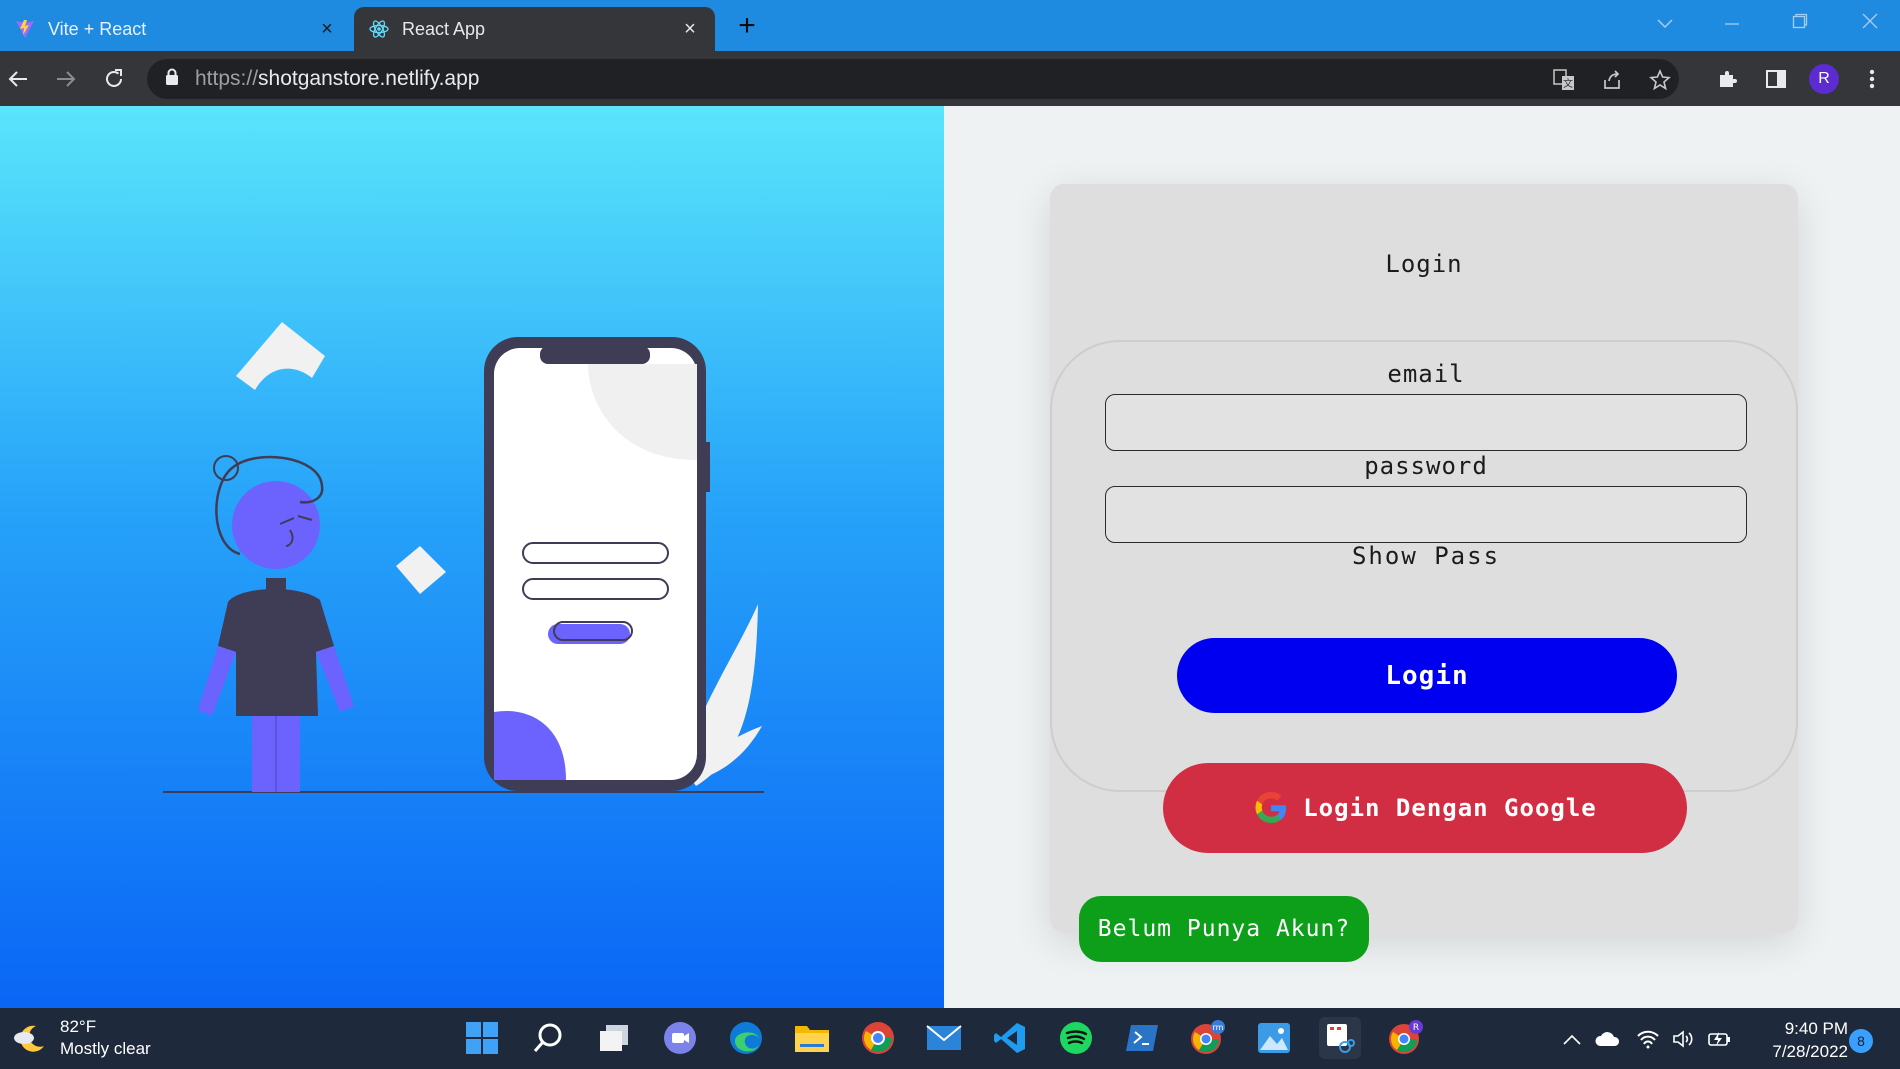  I want to click on browser-titlebar: Vite + React × React App × +, so click(950, 25).